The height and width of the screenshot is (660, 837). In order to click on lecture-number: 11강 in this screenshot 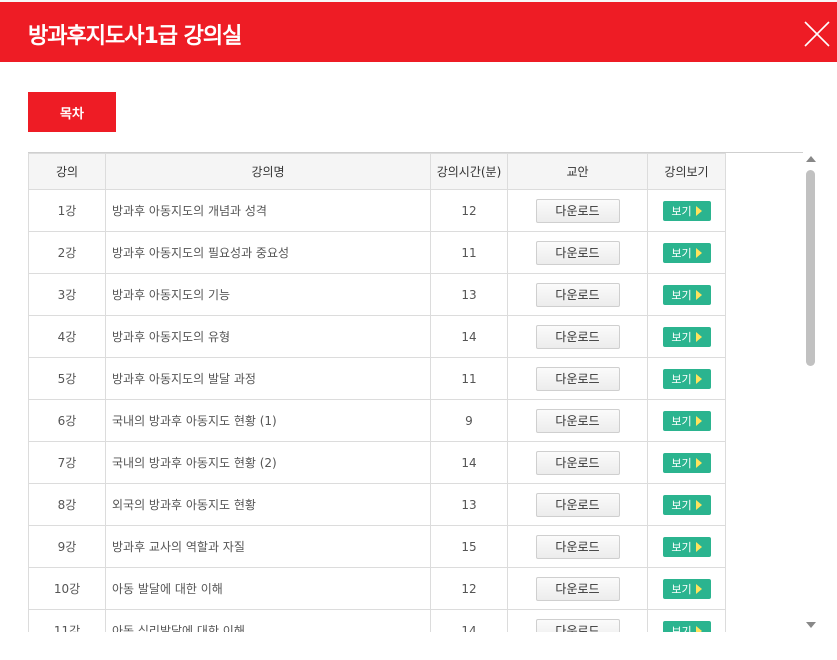, I will do `click(67, 620)`.